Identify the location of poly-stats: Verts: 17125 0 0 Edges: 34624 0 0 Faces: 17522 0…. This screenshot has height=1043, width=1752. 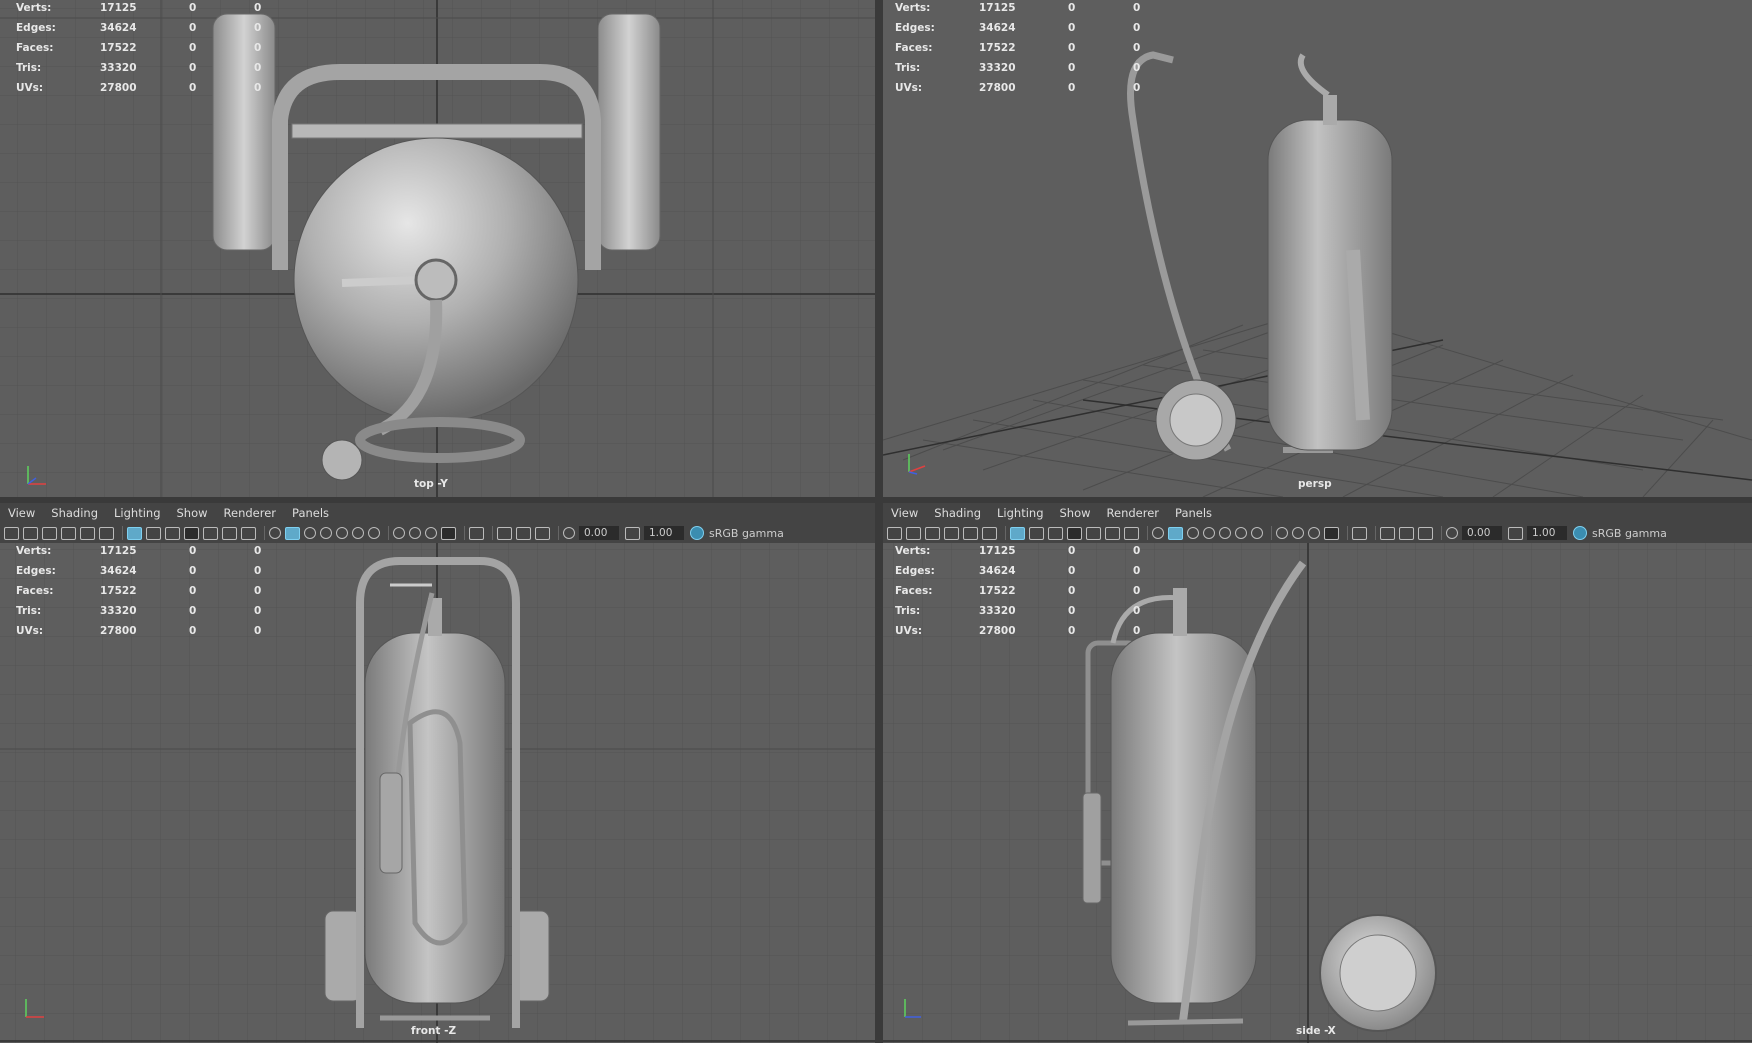
(1020, 593).